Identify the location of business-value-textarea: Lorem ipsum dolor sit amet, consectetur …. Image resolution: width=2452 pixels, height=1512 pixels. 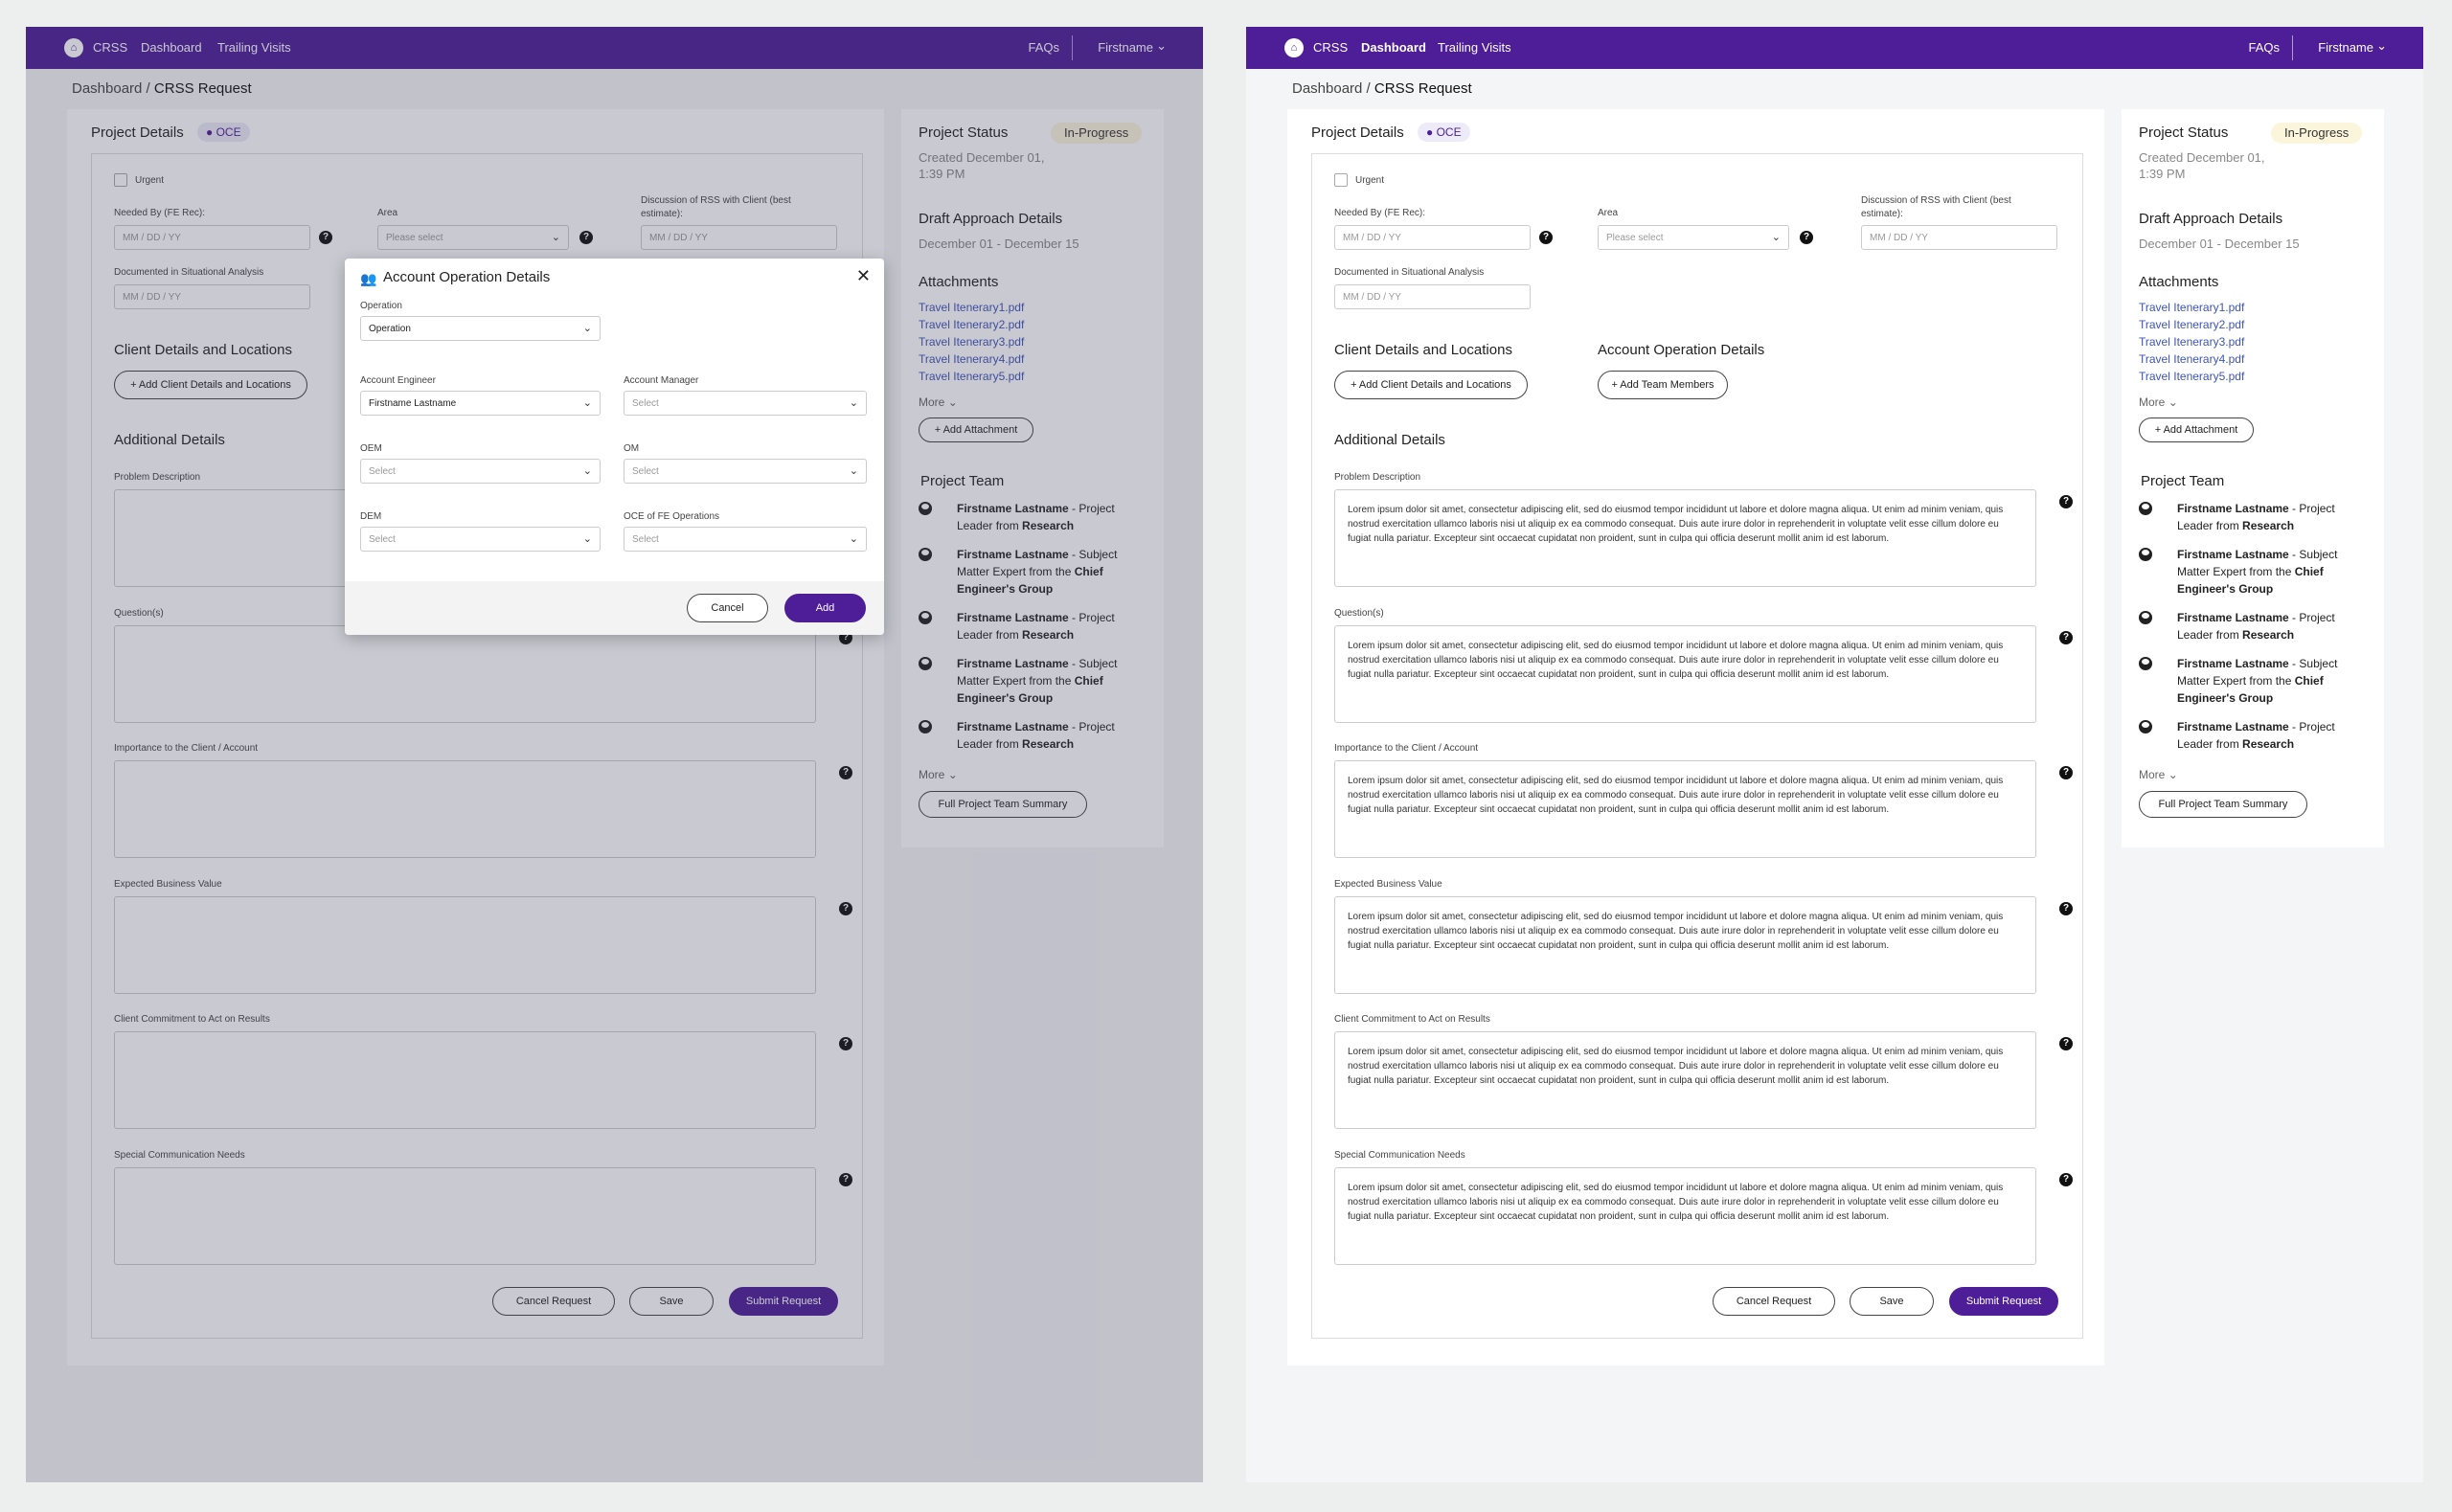
(1685, 945).